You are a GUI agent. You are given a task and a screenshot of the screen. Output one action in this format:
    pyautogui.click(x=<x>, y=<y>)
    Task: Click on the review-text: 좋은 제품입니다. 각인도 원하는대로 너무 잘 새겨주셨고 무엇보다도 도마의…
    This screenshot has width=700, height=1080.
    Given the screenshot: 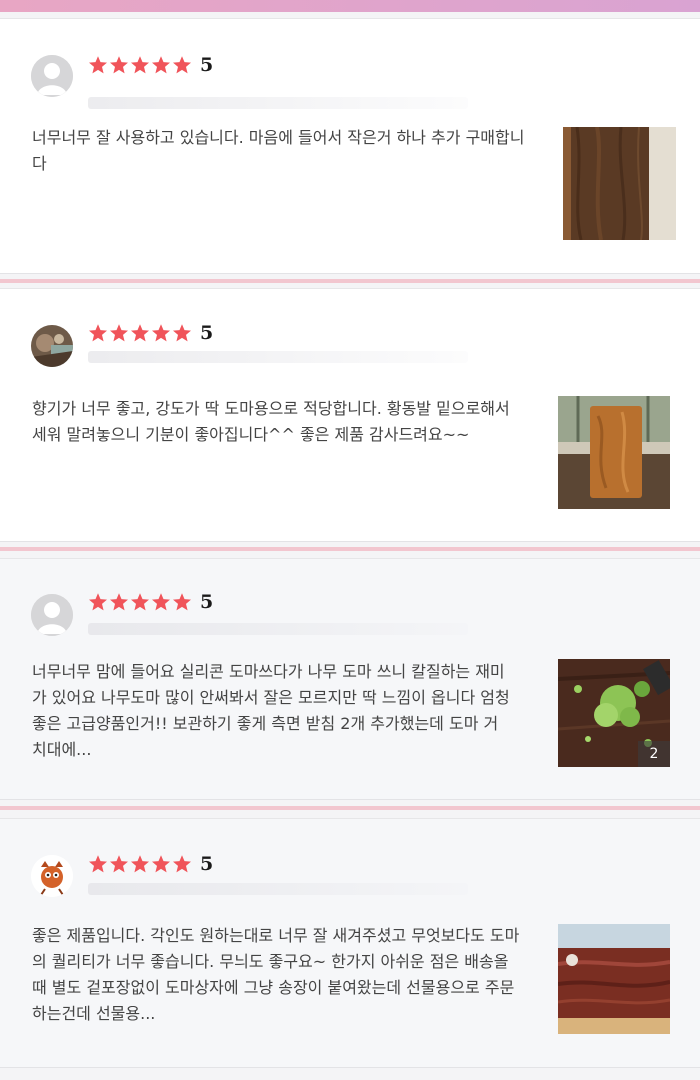 What is the action you would take?
    pyautogui.click(x=277, y=975)
    